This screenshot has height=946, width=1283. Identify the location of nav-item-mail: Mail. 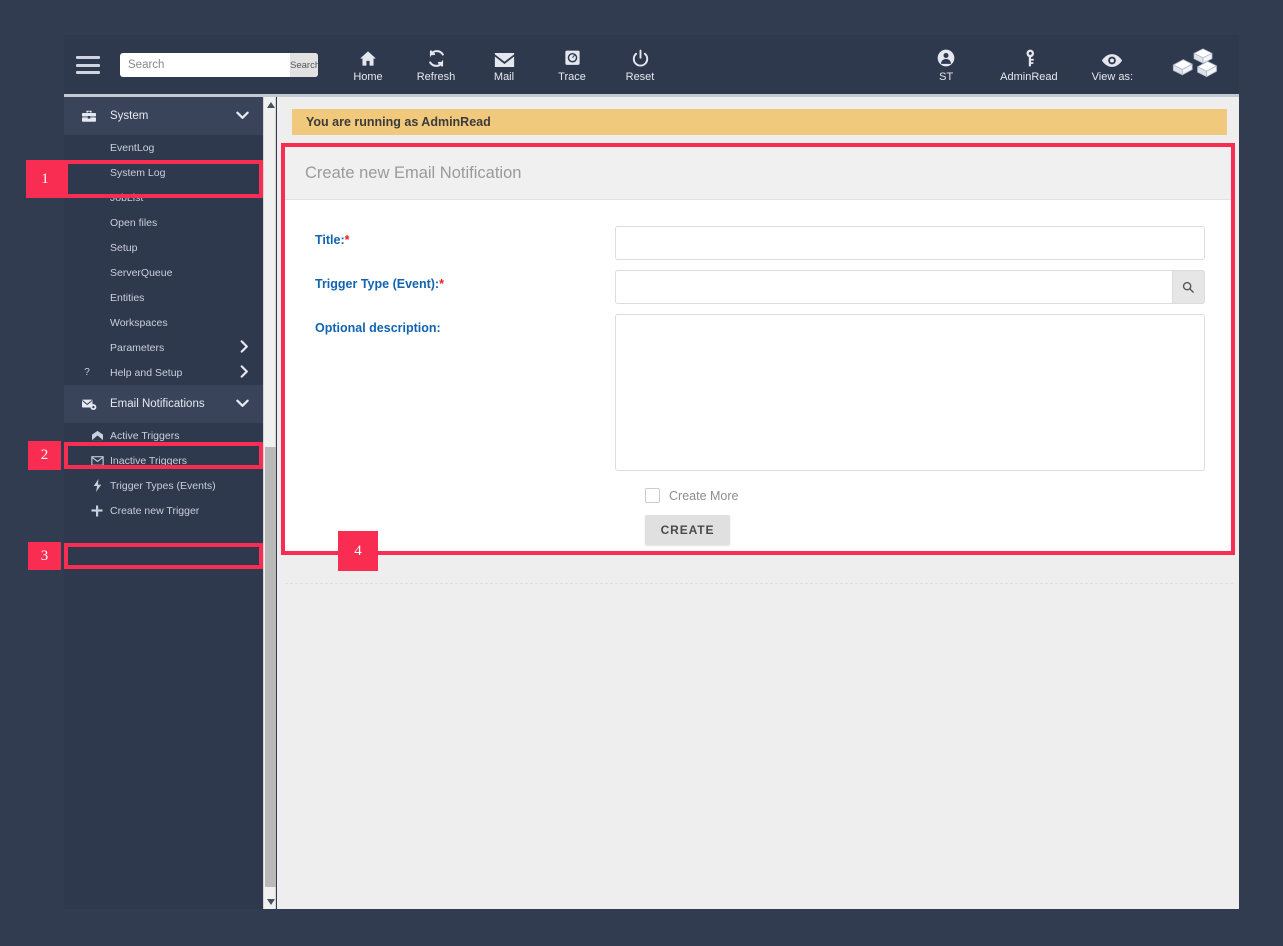
(504, 64).